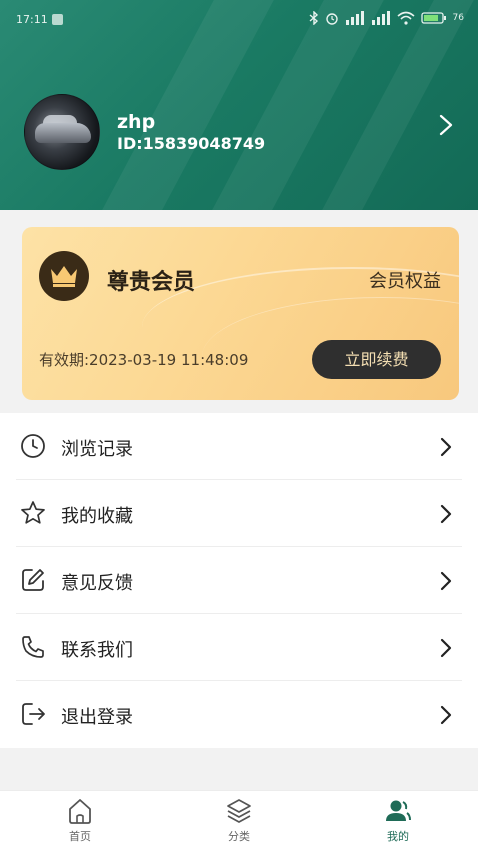 The image size is (478, 850). Describe the element at coordinates (376, 359) in the screenshot. I see `renew-button: 立即续费` at that location.